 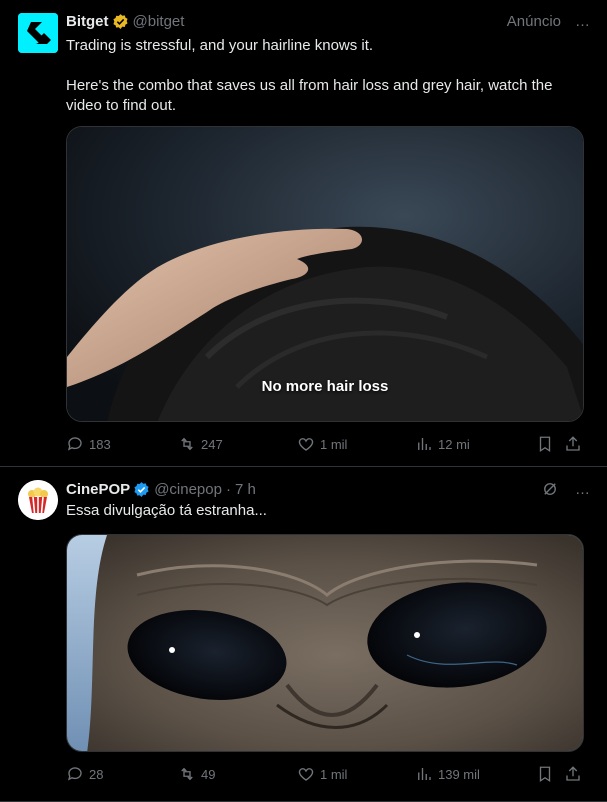 I want to click on reply-count: 28, so click(x=96, y=774).